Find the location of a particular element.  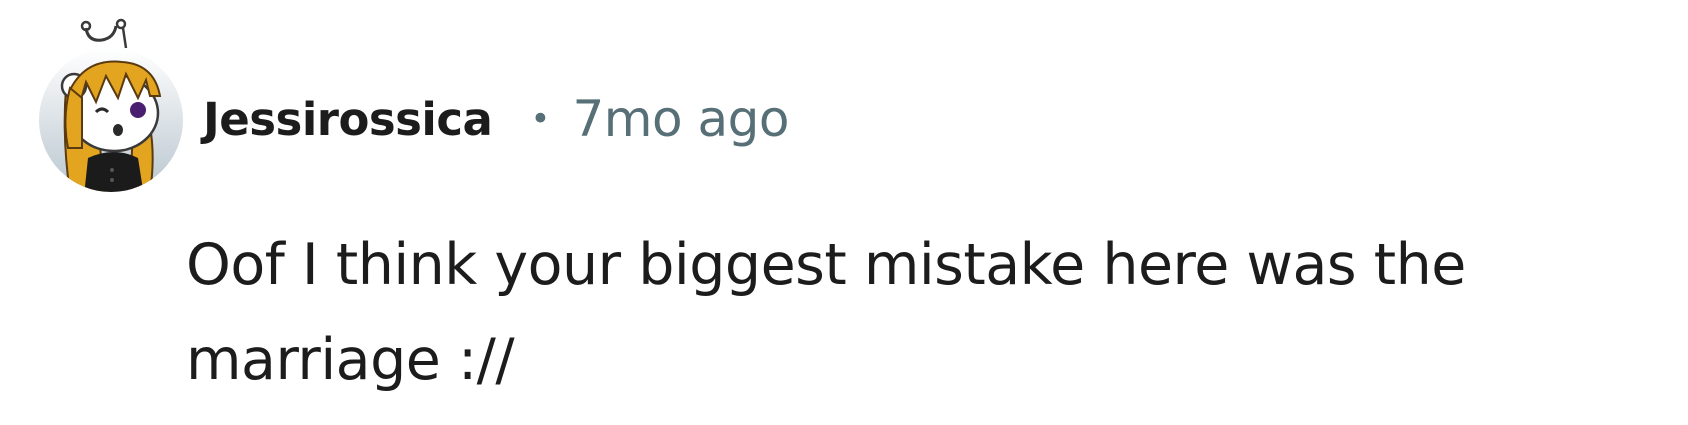

timestamp: 7mo ago is located at coordinates (680, 119).